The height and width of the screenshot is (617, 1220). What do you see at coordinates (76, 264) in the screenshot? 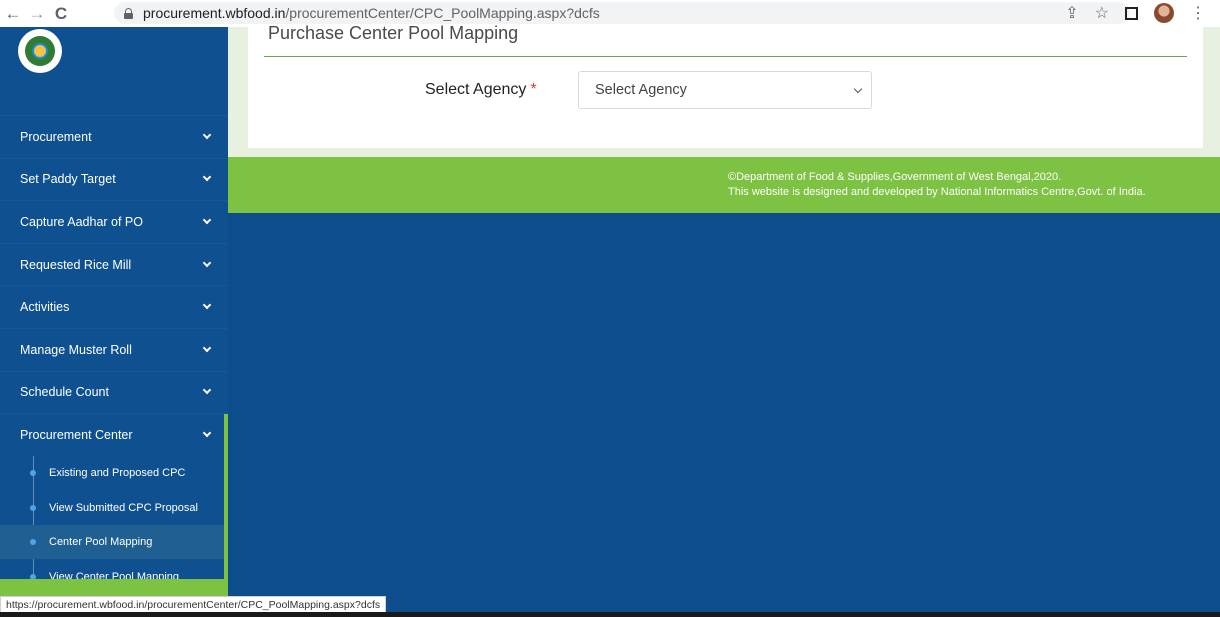
I see `sidebar-item-label: Requested Rice Mill` at bounding box center [76, 264].